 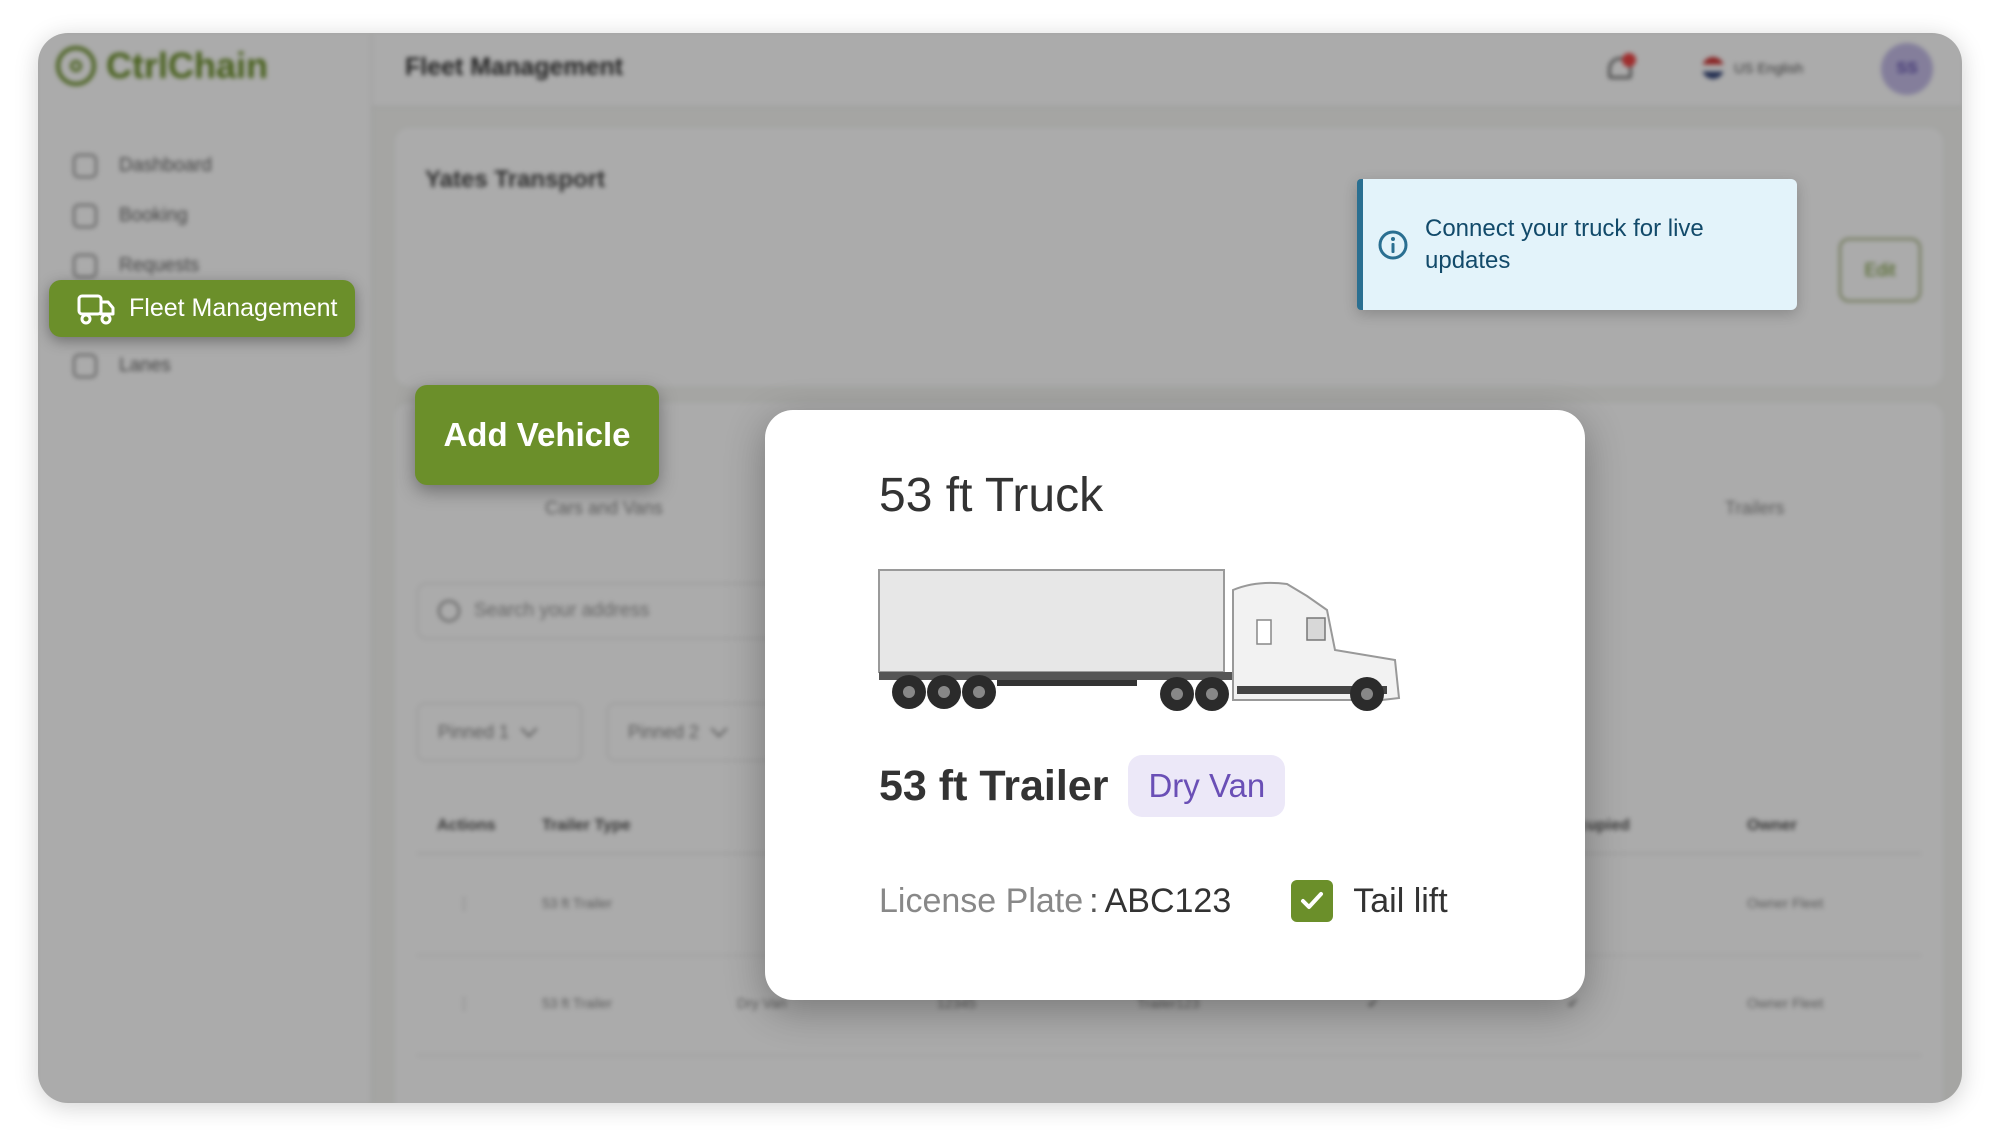 What do you see at coordinates (981, 900) in the screenshot?
I see `license-plate-label: License Plate` at bounding box center [981, 900].